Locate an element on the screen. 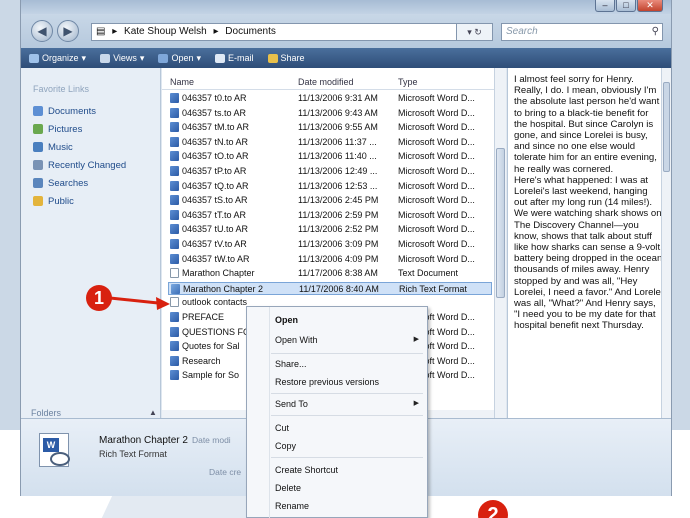 The width and height of the screenshot is (690, 518). menu-item-copy: Copy is located at coordinates (285, 446).